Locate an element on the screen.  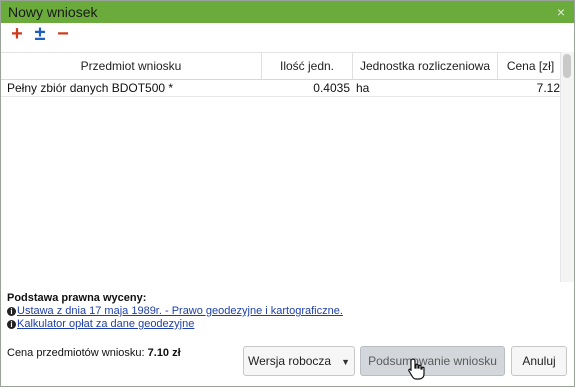
total-price-label: Cena przedmiotów wniosku: is located at coordinates (76, 353).